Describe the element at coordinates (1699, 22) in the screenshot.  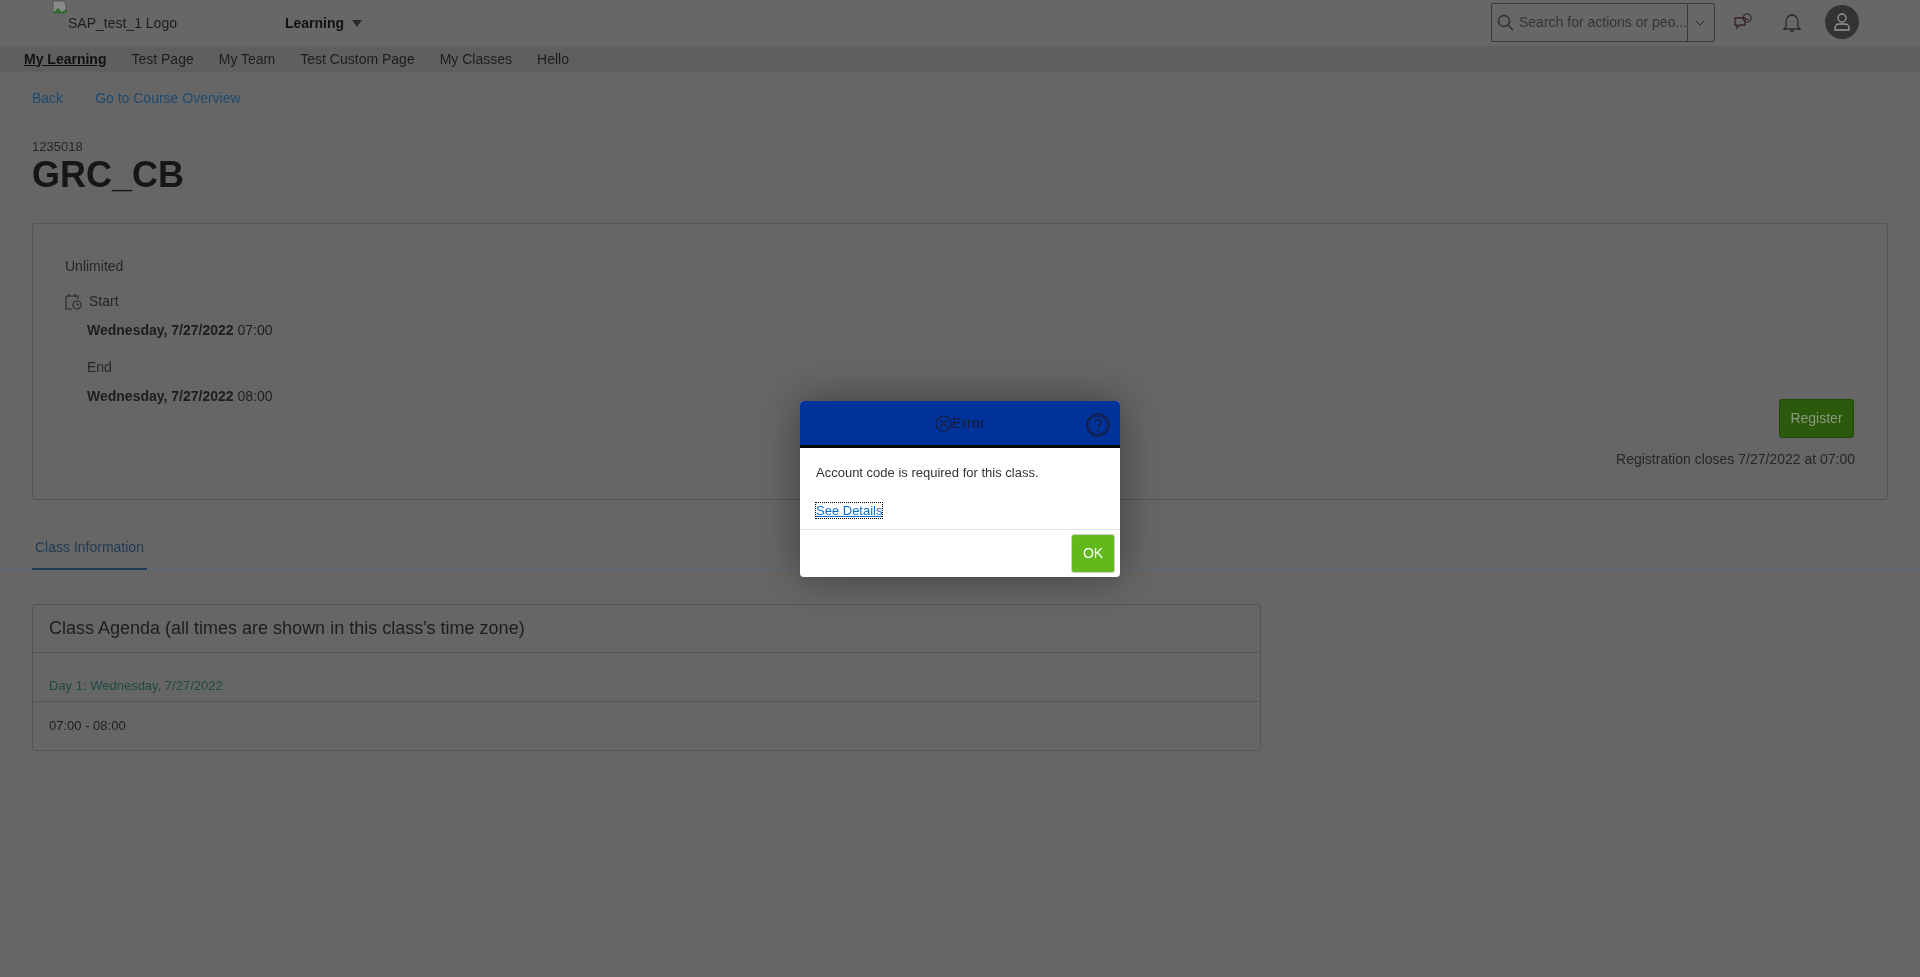
I see `chevron-down-icon` at that location.